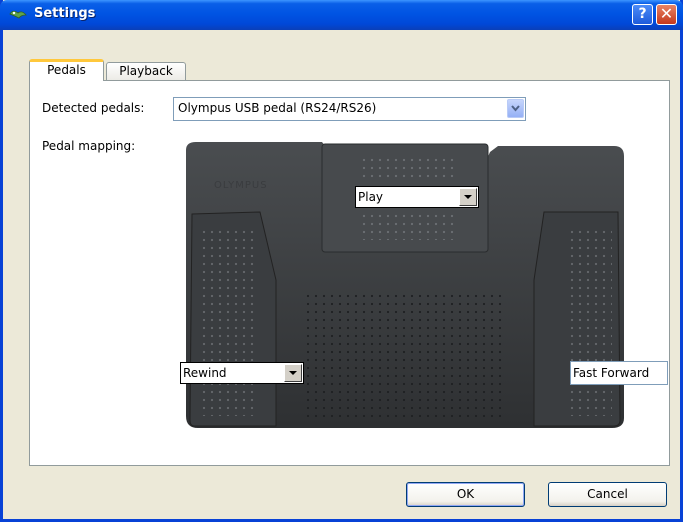 Image resolution: width=683 pixels, height=522 pixels. I want to click on chevron-down-icon, so click(515, 108).